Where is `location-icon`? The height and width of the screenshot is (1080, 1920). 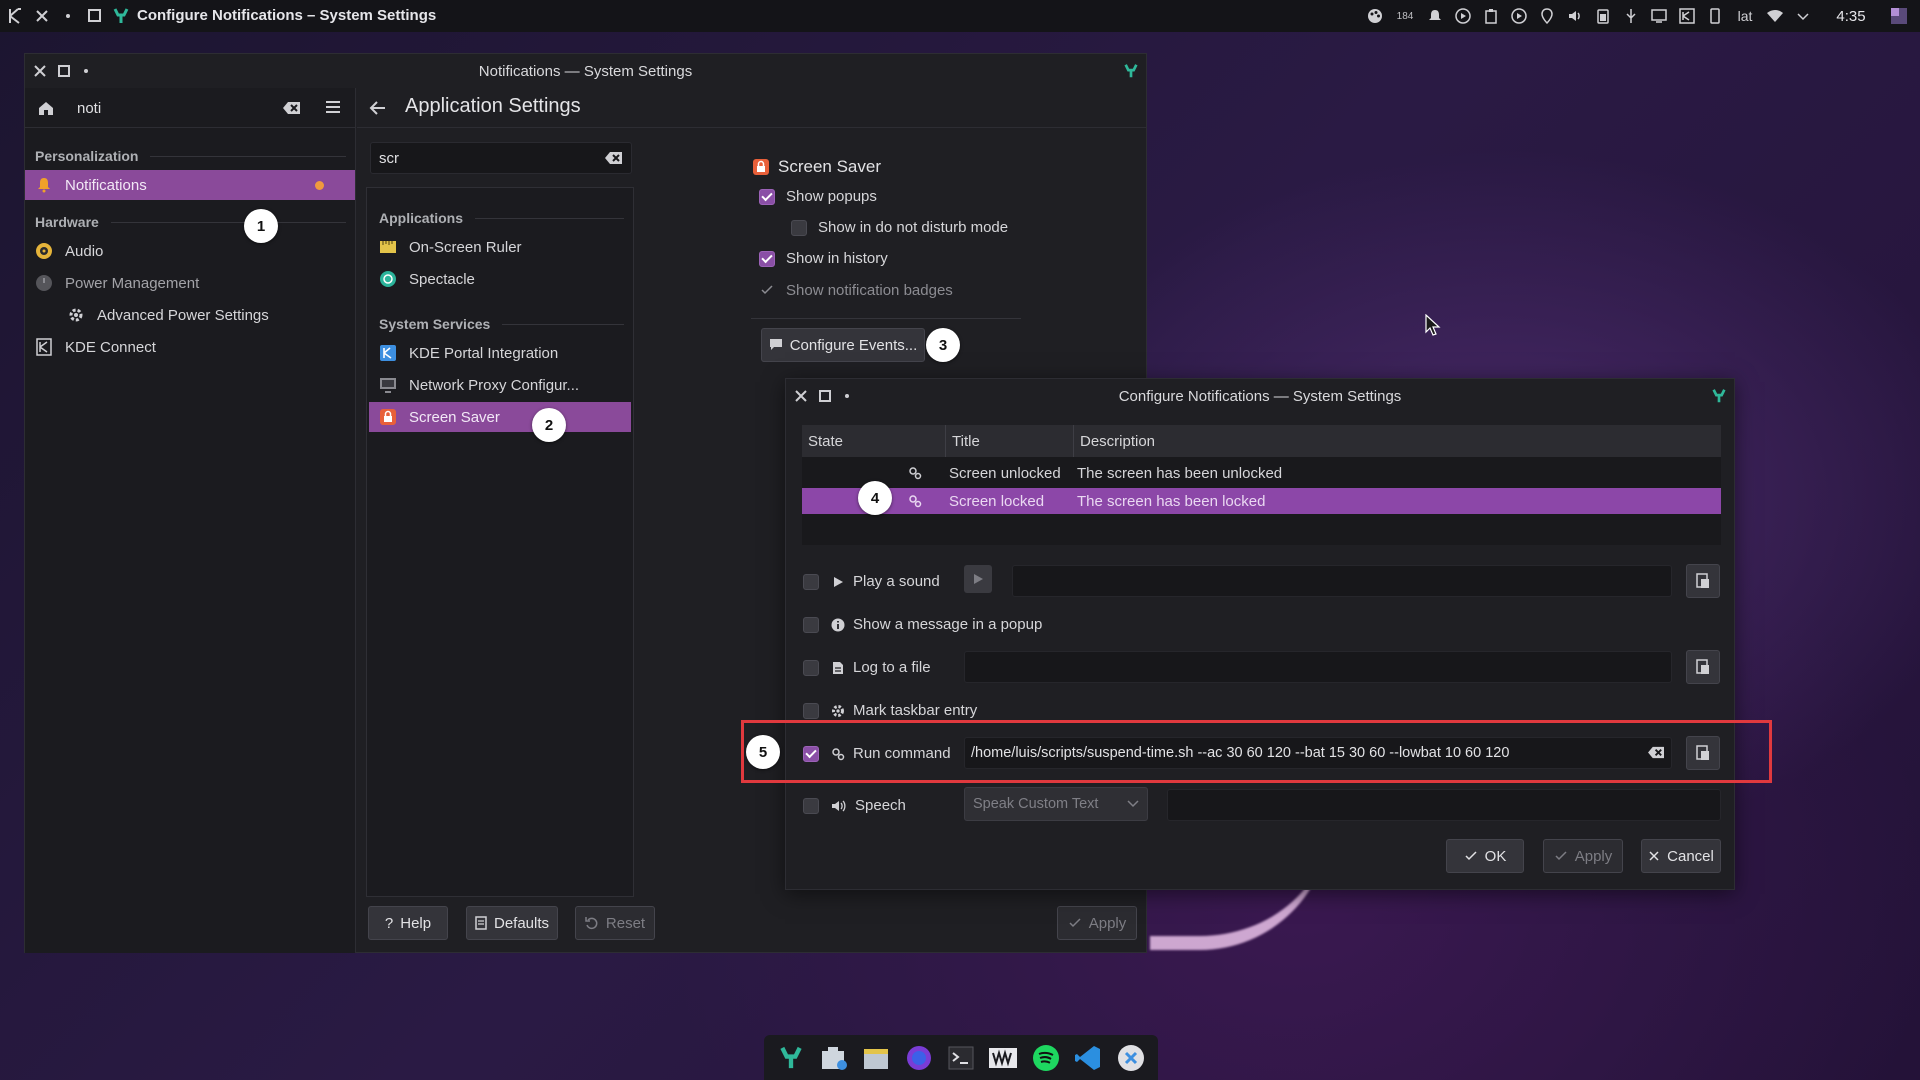 location-icon is located at coordinates (1547, 16).